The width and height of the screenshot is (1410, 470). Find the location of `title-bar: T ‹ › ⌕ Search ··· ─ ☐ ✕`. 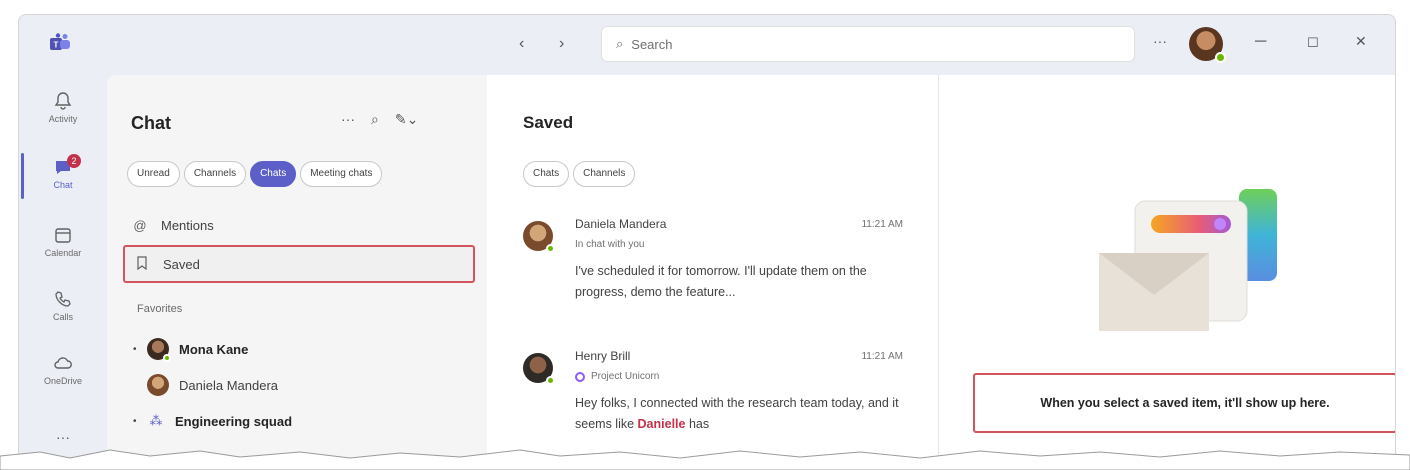

title-bar: T ‹ › ⌕ Search ··· ─ ☐ ✕ is located at coordinates (707, 45).